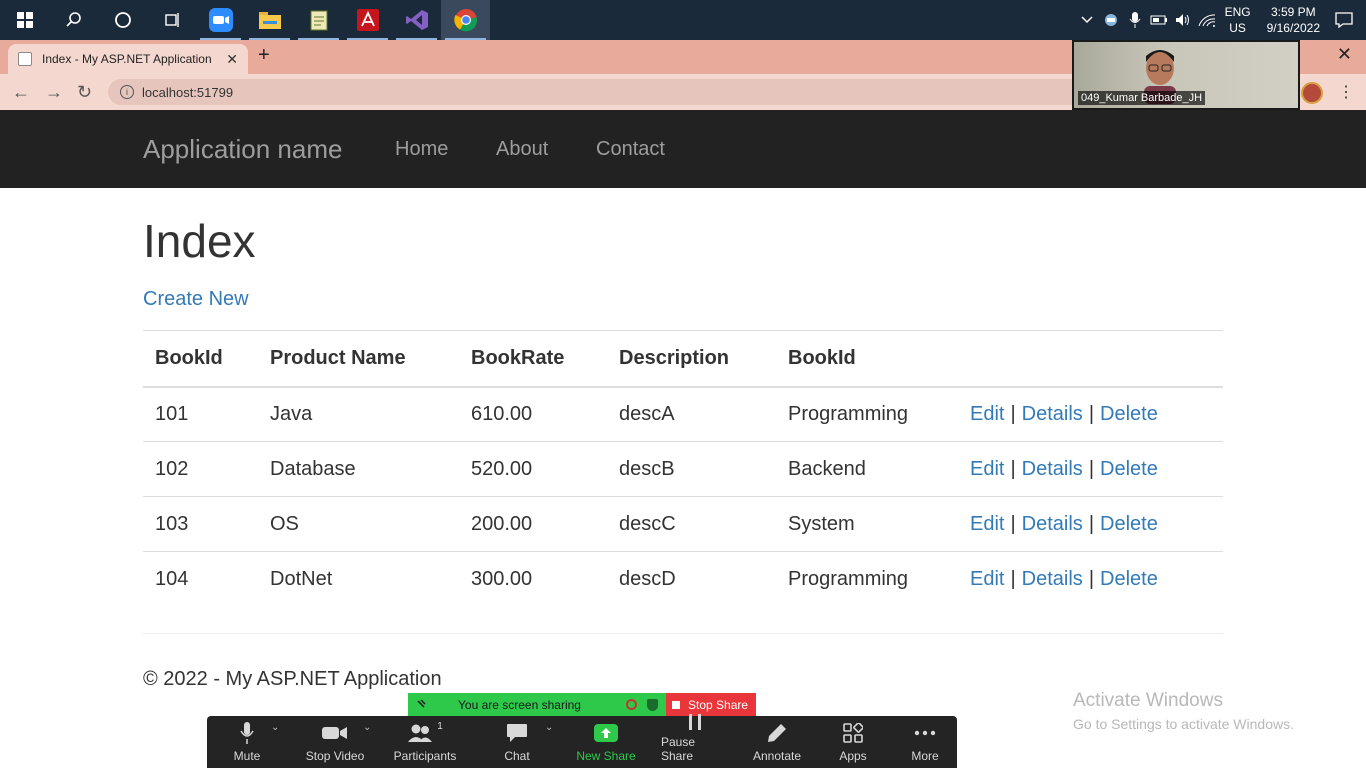 This screenshot has width=1366, height=768. What do you see at coordinates (421, 705) in the screenshot?
I see `pin-icon` at bounding box center [421, 705].